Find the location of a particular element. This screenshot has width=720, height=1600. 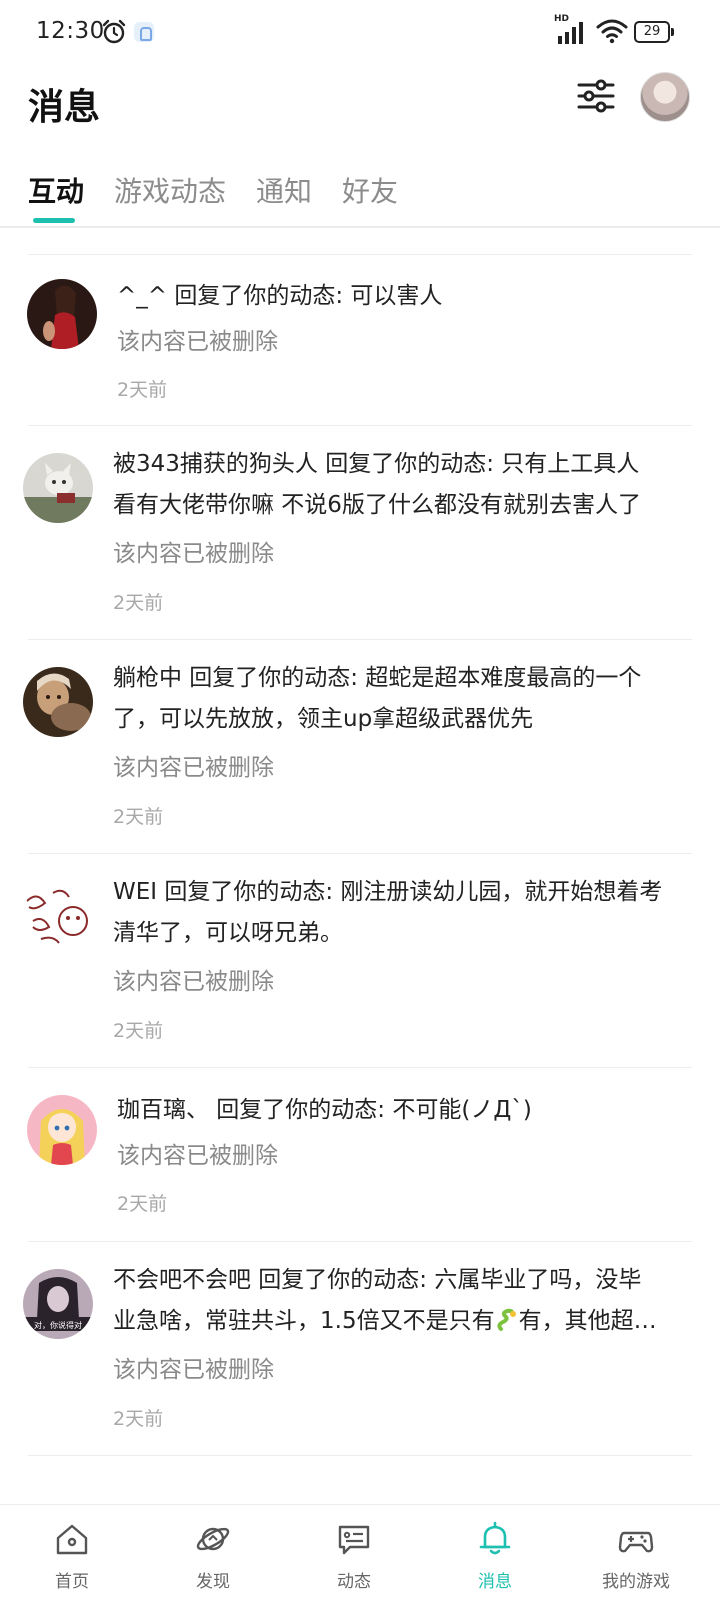

message-item: ^_^ 回复了你的动态: 可以害人 该内容已被删除 2天前 is located at coordinates (360, 341).